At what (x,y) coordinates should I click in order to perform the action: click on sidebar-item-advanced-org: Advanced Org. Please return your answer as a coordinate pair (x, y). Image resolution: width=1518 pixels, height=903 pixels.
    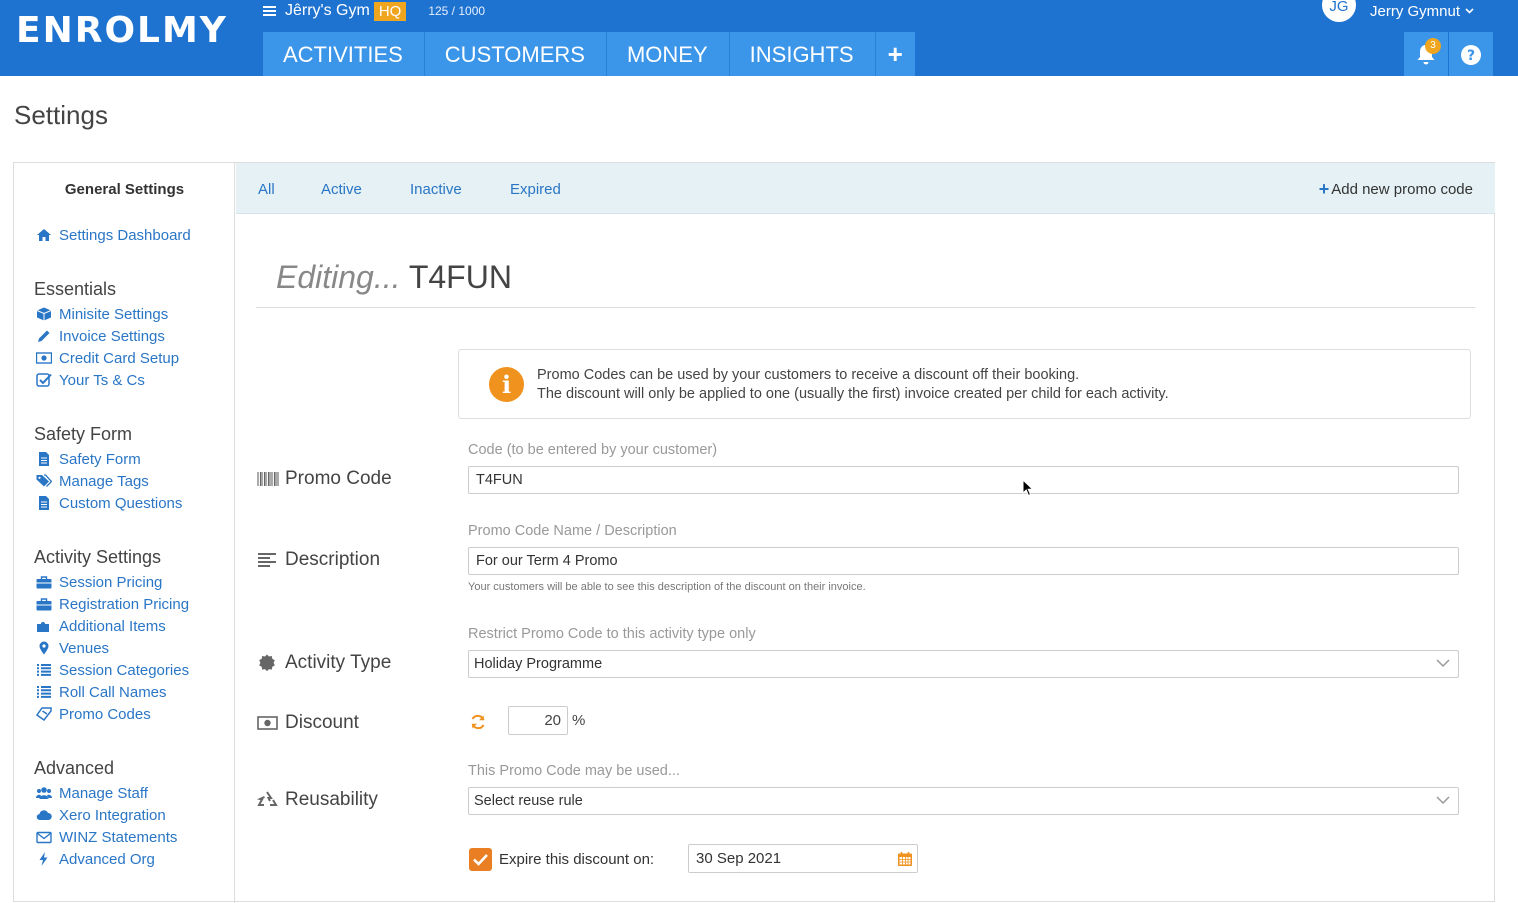
    Looking at the image, I should click on (95, 859).